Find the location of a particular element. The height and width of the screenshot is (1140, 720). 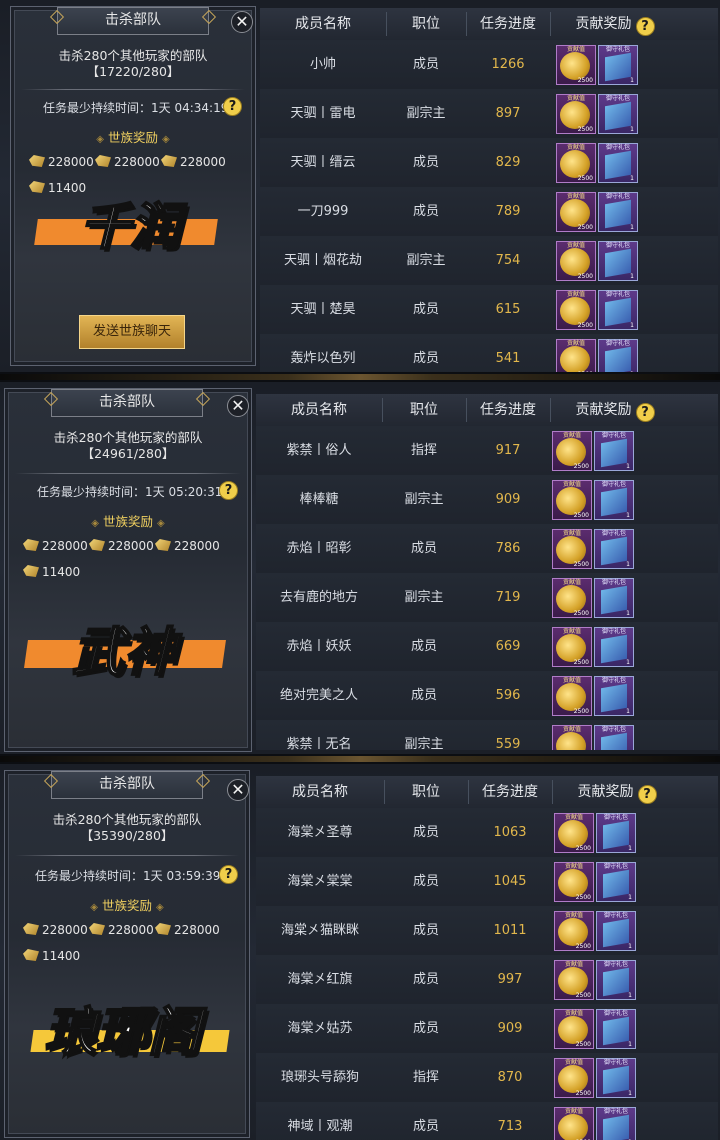

reward-title-text: 世族奖励 is located at coordinates (132, 137).